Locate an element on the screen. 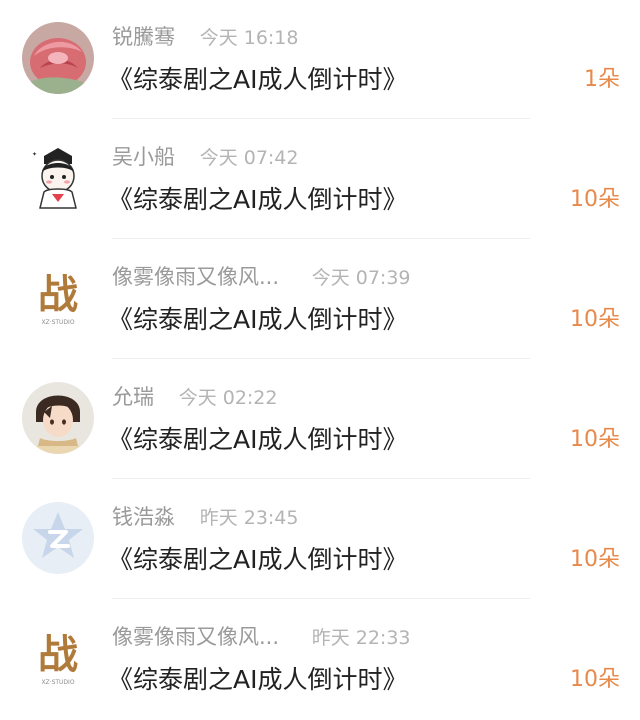  timestamp: 今天 02:22 is located at coordinates (228, 398).